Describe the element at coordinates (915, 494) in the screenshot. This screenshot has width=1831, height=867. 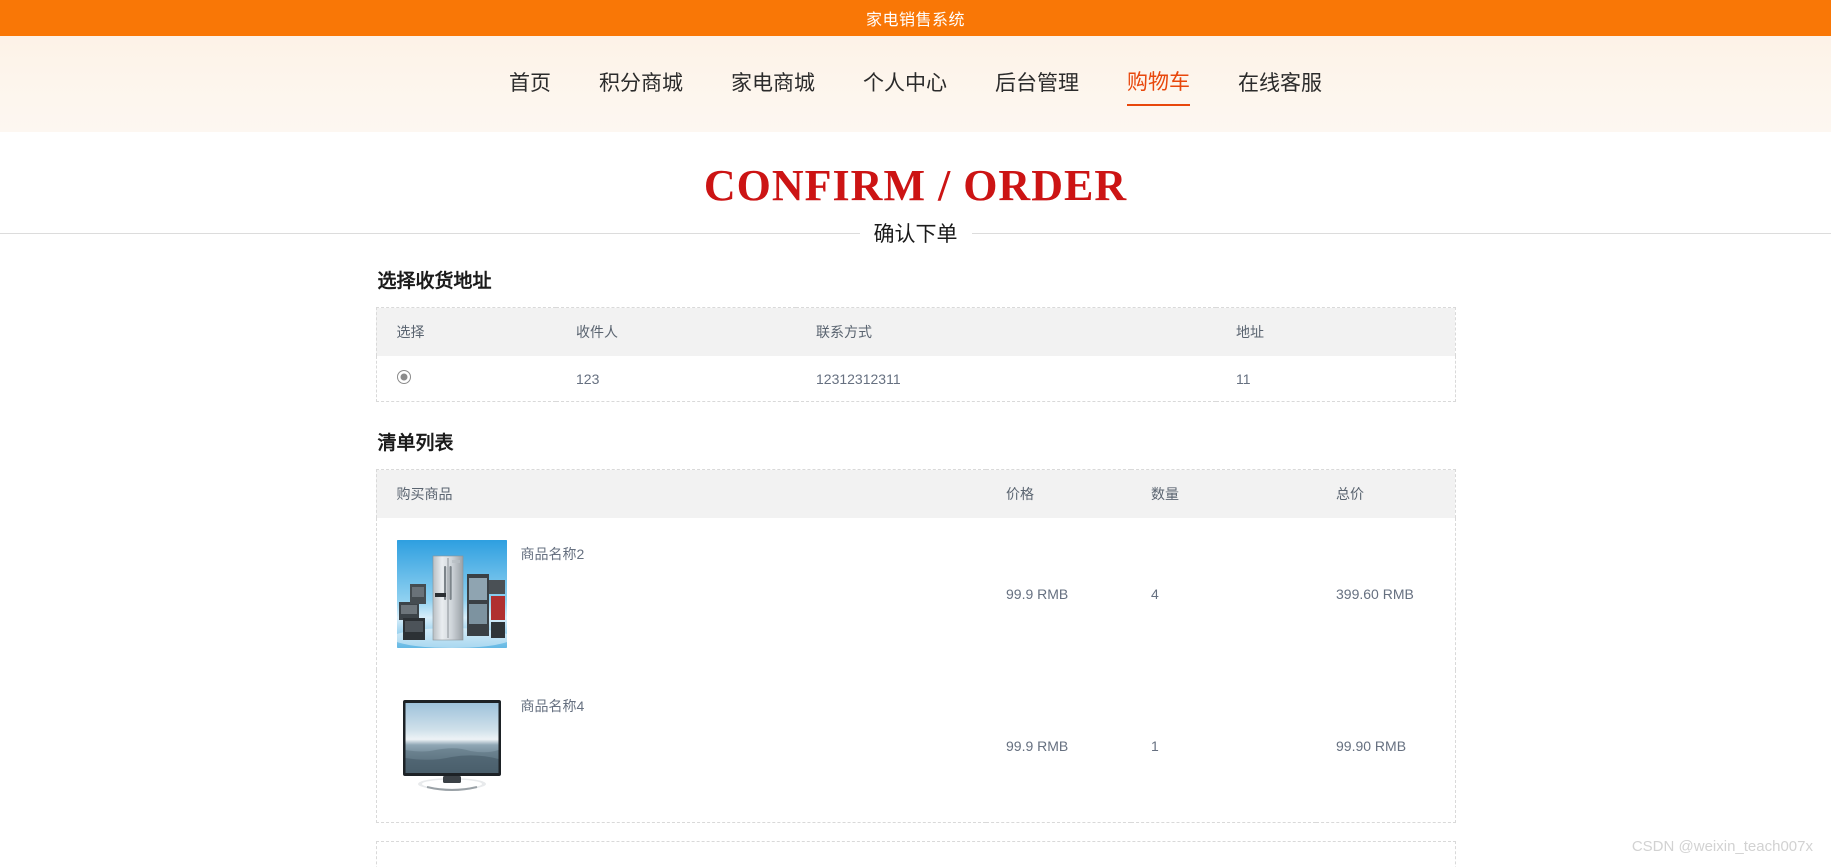
I see `order-table-header-row: 购买商品 价格 数量 总价` at that location.